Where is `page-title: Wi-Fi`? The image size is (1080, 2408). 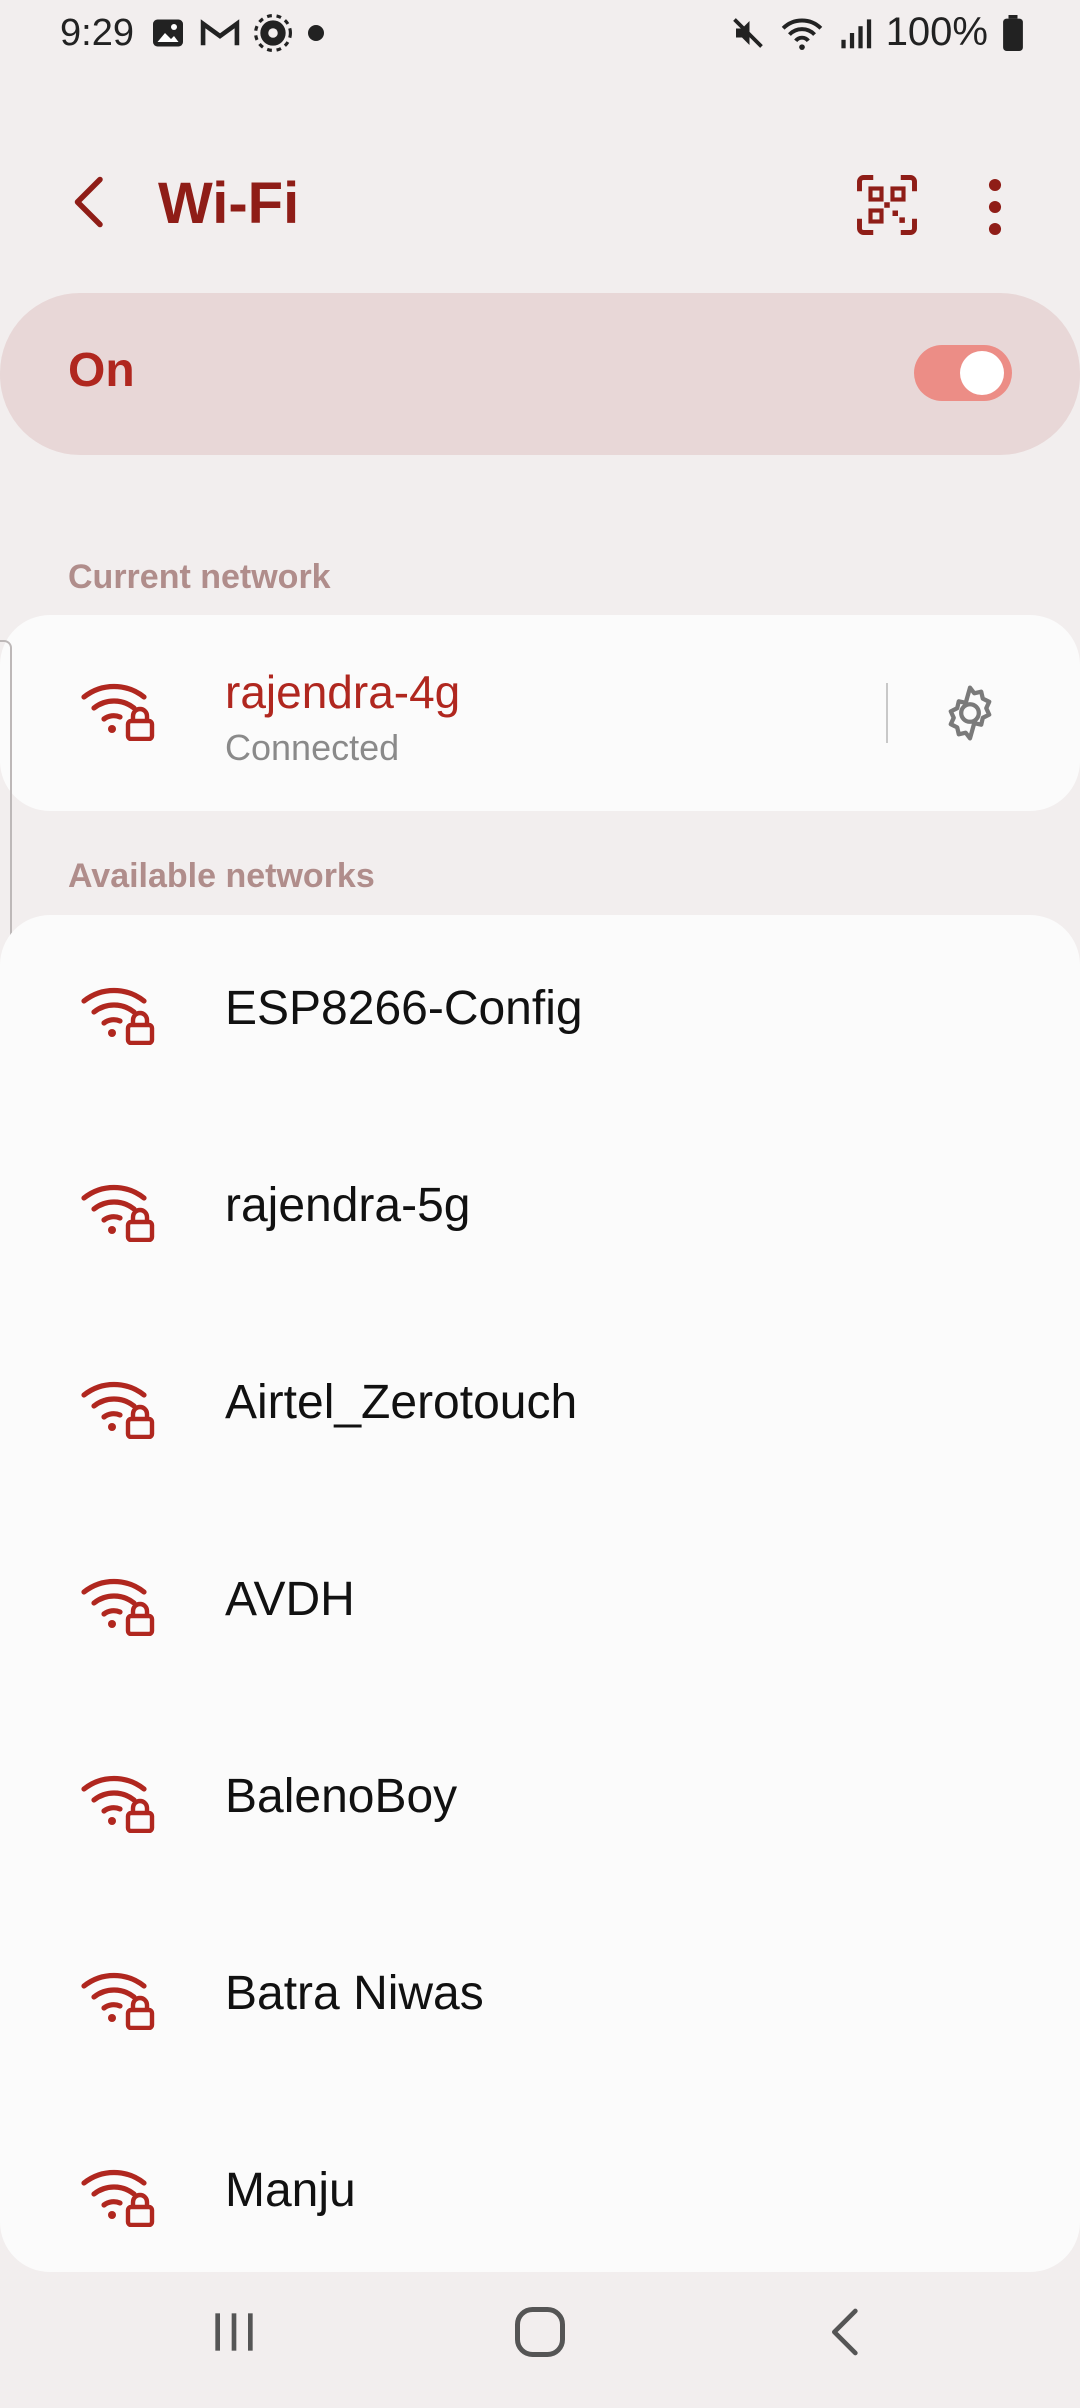
page-title: Wi-Fi is located at coordinates (229, 203).